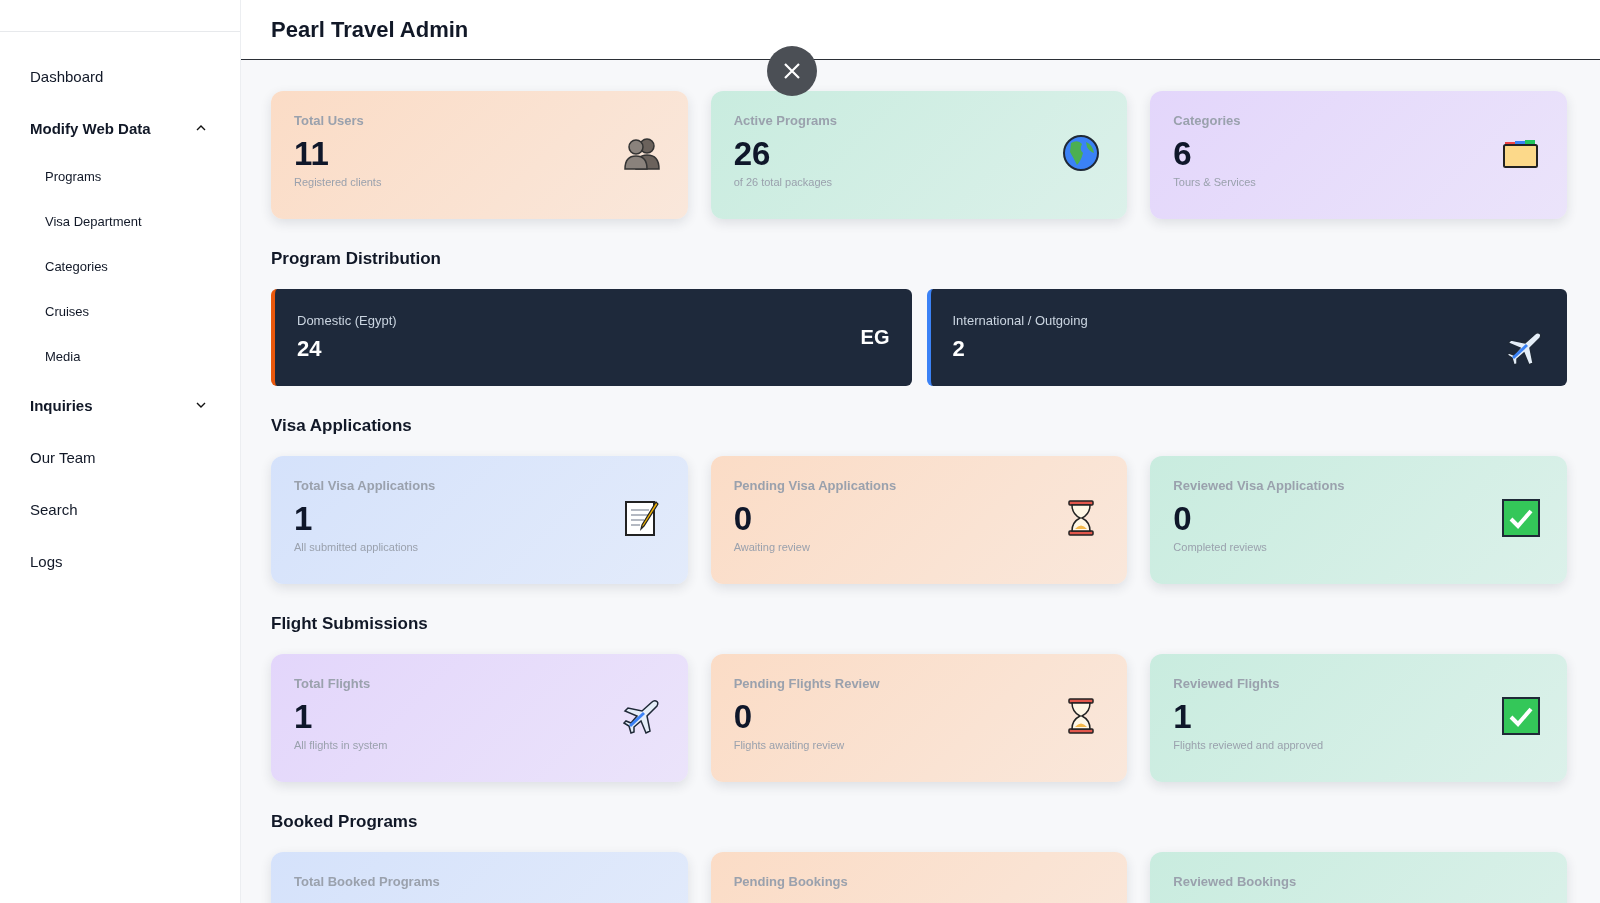 The height and width of the screenshot is (903, 1600). What do you see at coordinates (792, 71) in the screenshot?
I see `close-icon` at bounding box center [792, 71].